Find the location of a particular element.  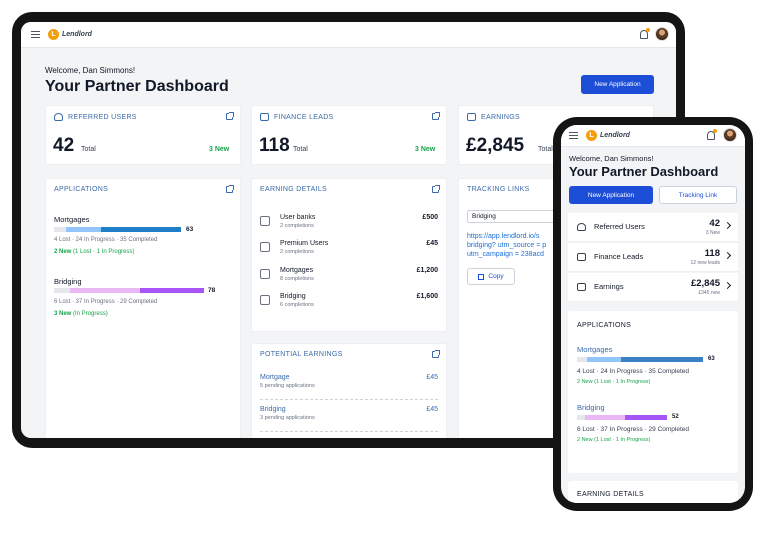

earning-row: Bridging 6 completions £1,600 is located at coordinates (349, 304).